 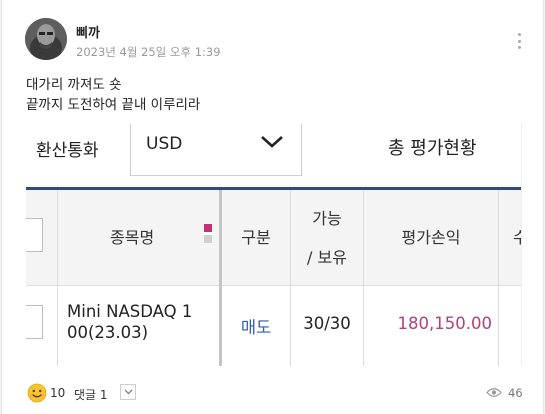 I want to click on column-header-pnl: 평가손익, so click(x=431, y=237).